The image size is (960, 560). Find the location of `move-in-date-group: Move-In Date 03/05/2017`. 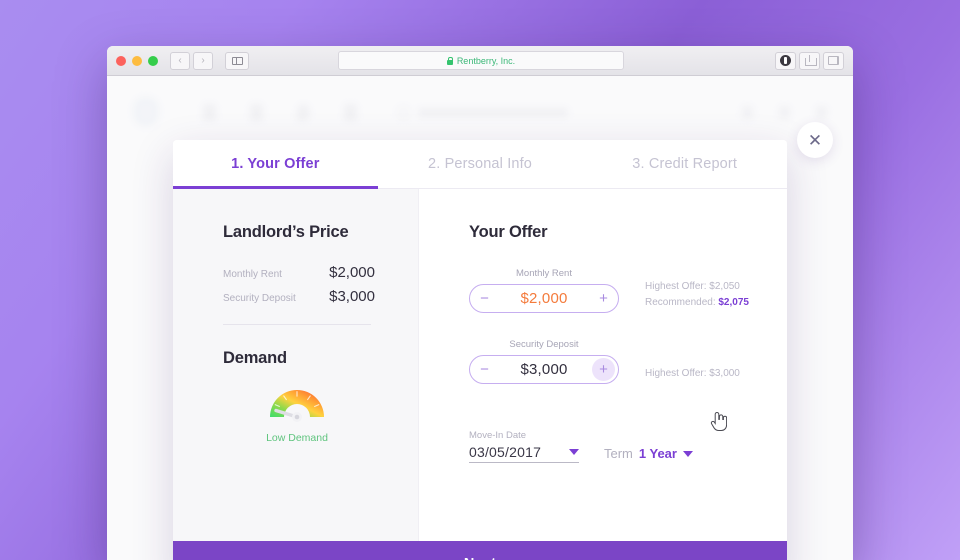

move-in-date-group: Move-In Date 03/05/2017 is located at coordinates (524, 446).